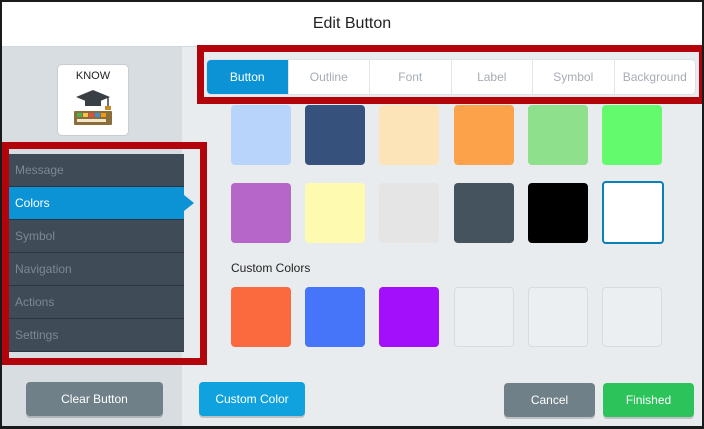 Image resolution: width=704 pixels, height=429 pixels. I want to click on color-swatch-selected, so click(633, 212).